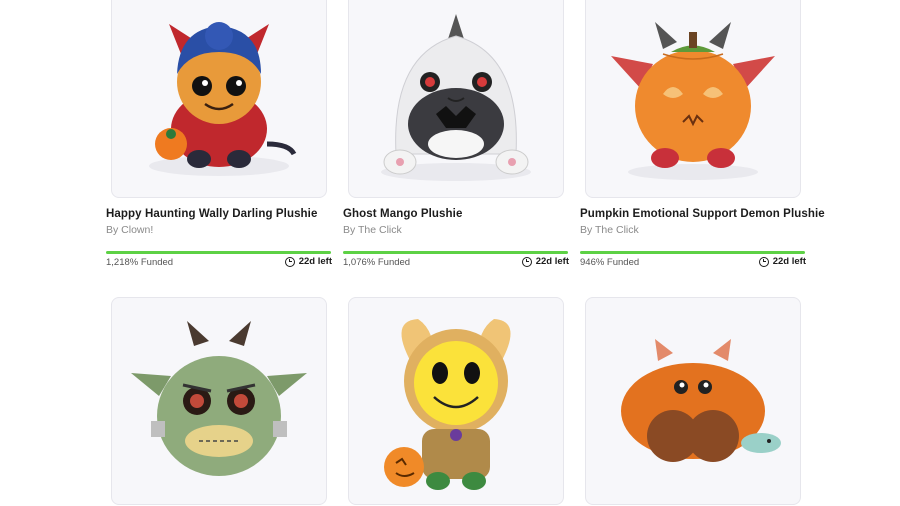  I want to click on product-creator: By Clown!, so click(129, 230).